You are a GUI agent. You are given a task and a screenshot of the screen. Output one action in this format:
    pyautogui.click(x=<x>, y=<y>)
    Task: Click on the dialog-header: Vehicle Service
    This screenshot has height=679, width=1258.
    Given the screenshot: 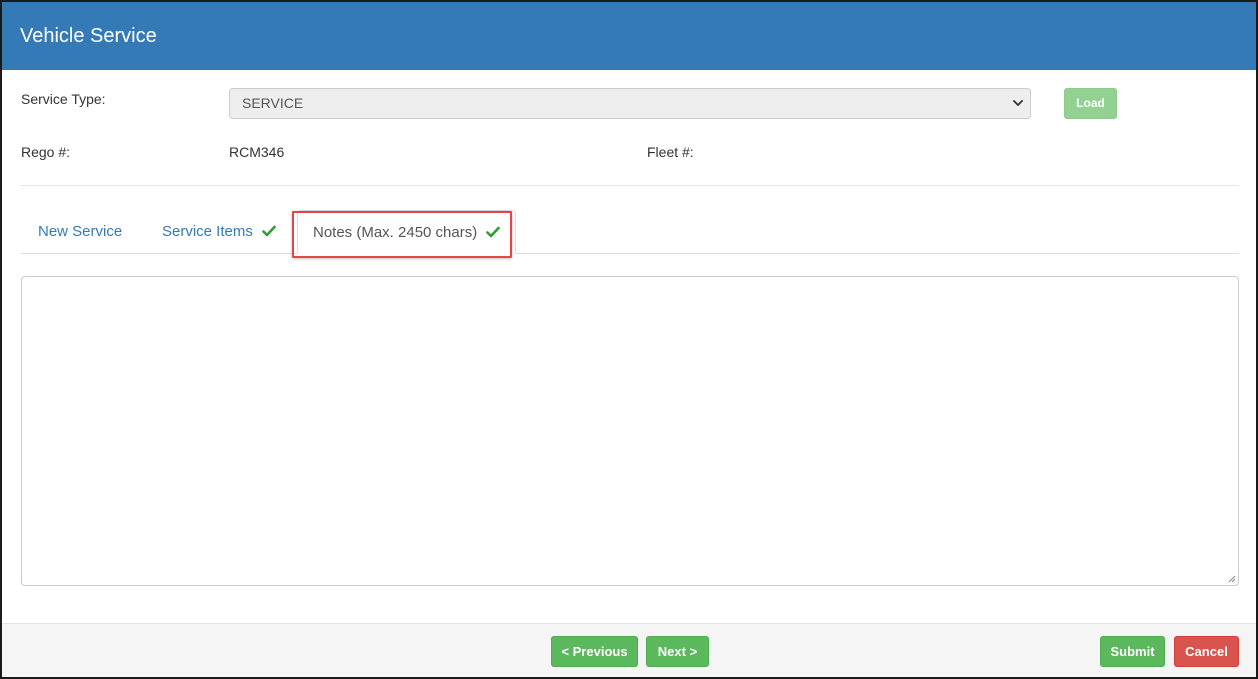 What is the action you would take?
    pyautogui.click(x=629, y=36)
    